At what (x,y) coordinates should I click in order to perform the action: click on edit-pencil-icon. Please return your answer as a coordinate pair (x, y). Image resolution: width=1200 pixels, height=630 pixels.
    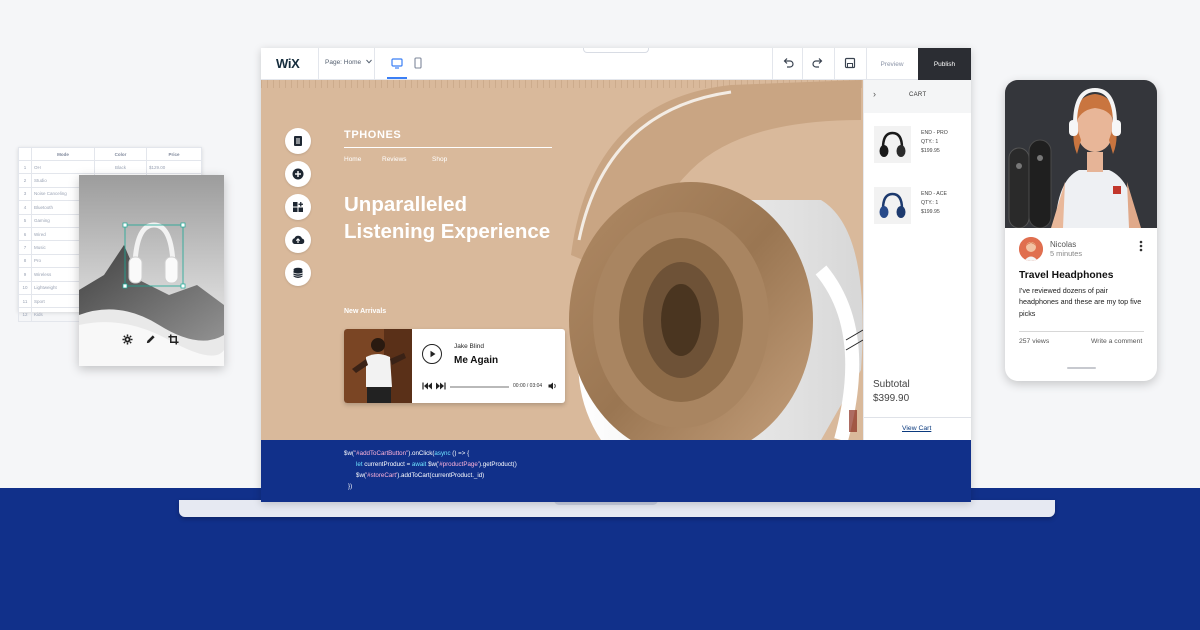
    Looking at the image, I should click on (153, 342).